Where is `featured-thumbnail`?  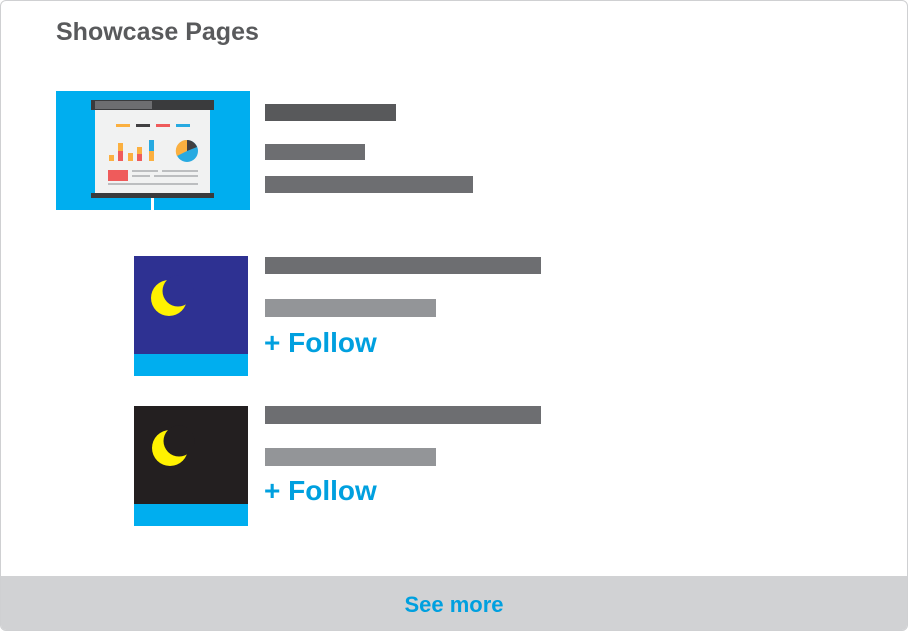 featured-thumbnail is located at coordinates (153, 150).